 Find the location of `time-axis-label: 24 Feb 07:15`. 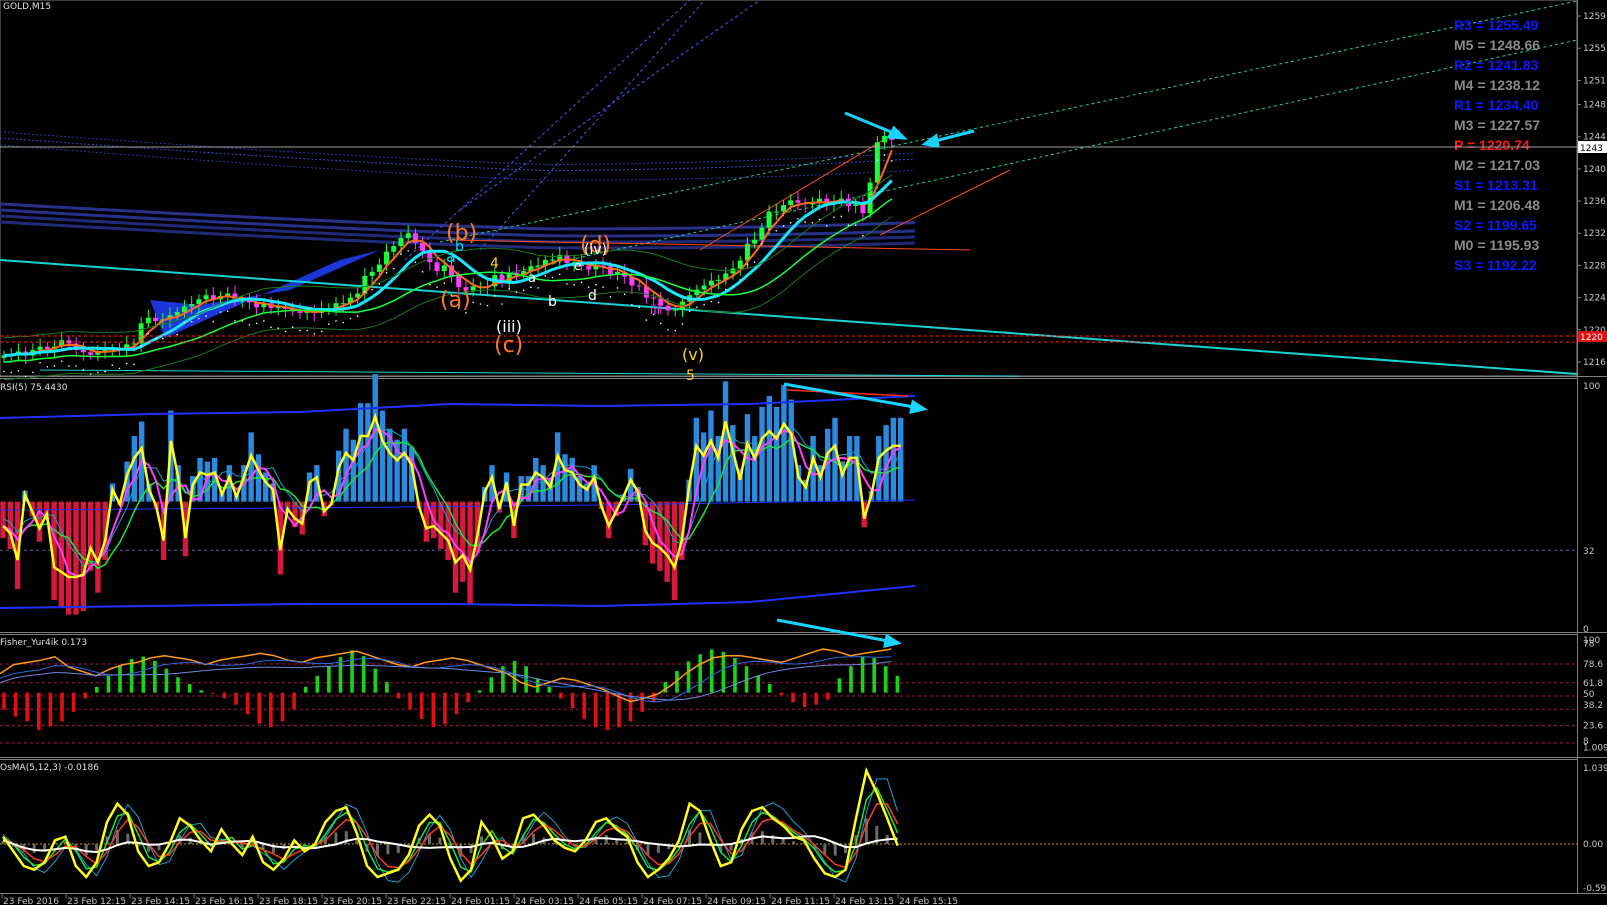

time-axis-label: 24 Feb 07:15 is located at coordinates (672, 901).